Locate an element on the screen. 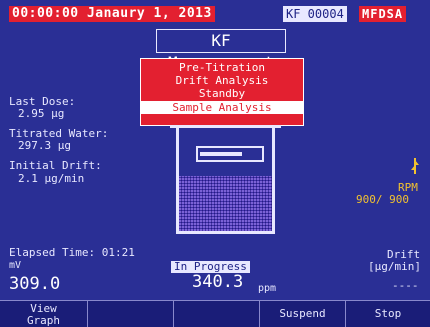 The image size is (430, 327). burette-icon is located at coordinates (230, 154).